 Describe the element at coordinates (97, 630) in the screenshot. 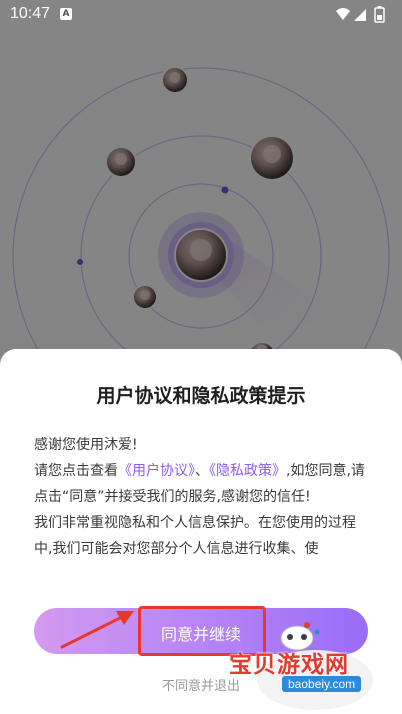

I see `annotation-arrow-icon` at that location.